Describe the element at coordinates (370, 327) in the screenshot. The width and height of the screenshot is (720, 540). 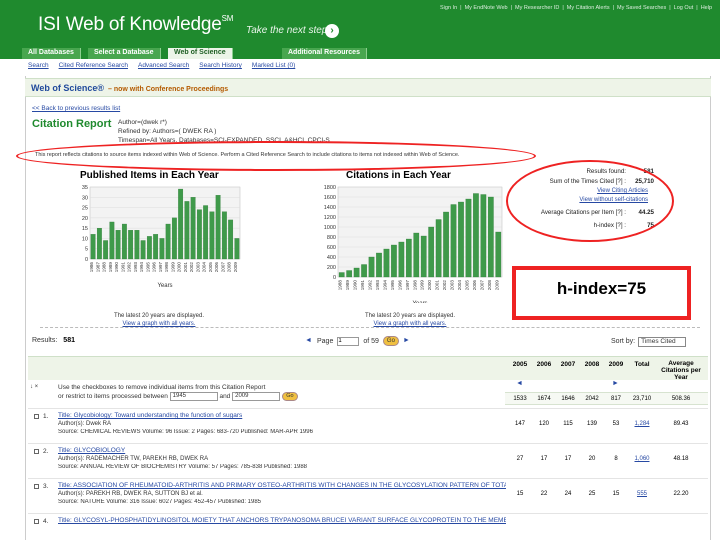
I see `divider` at that location.